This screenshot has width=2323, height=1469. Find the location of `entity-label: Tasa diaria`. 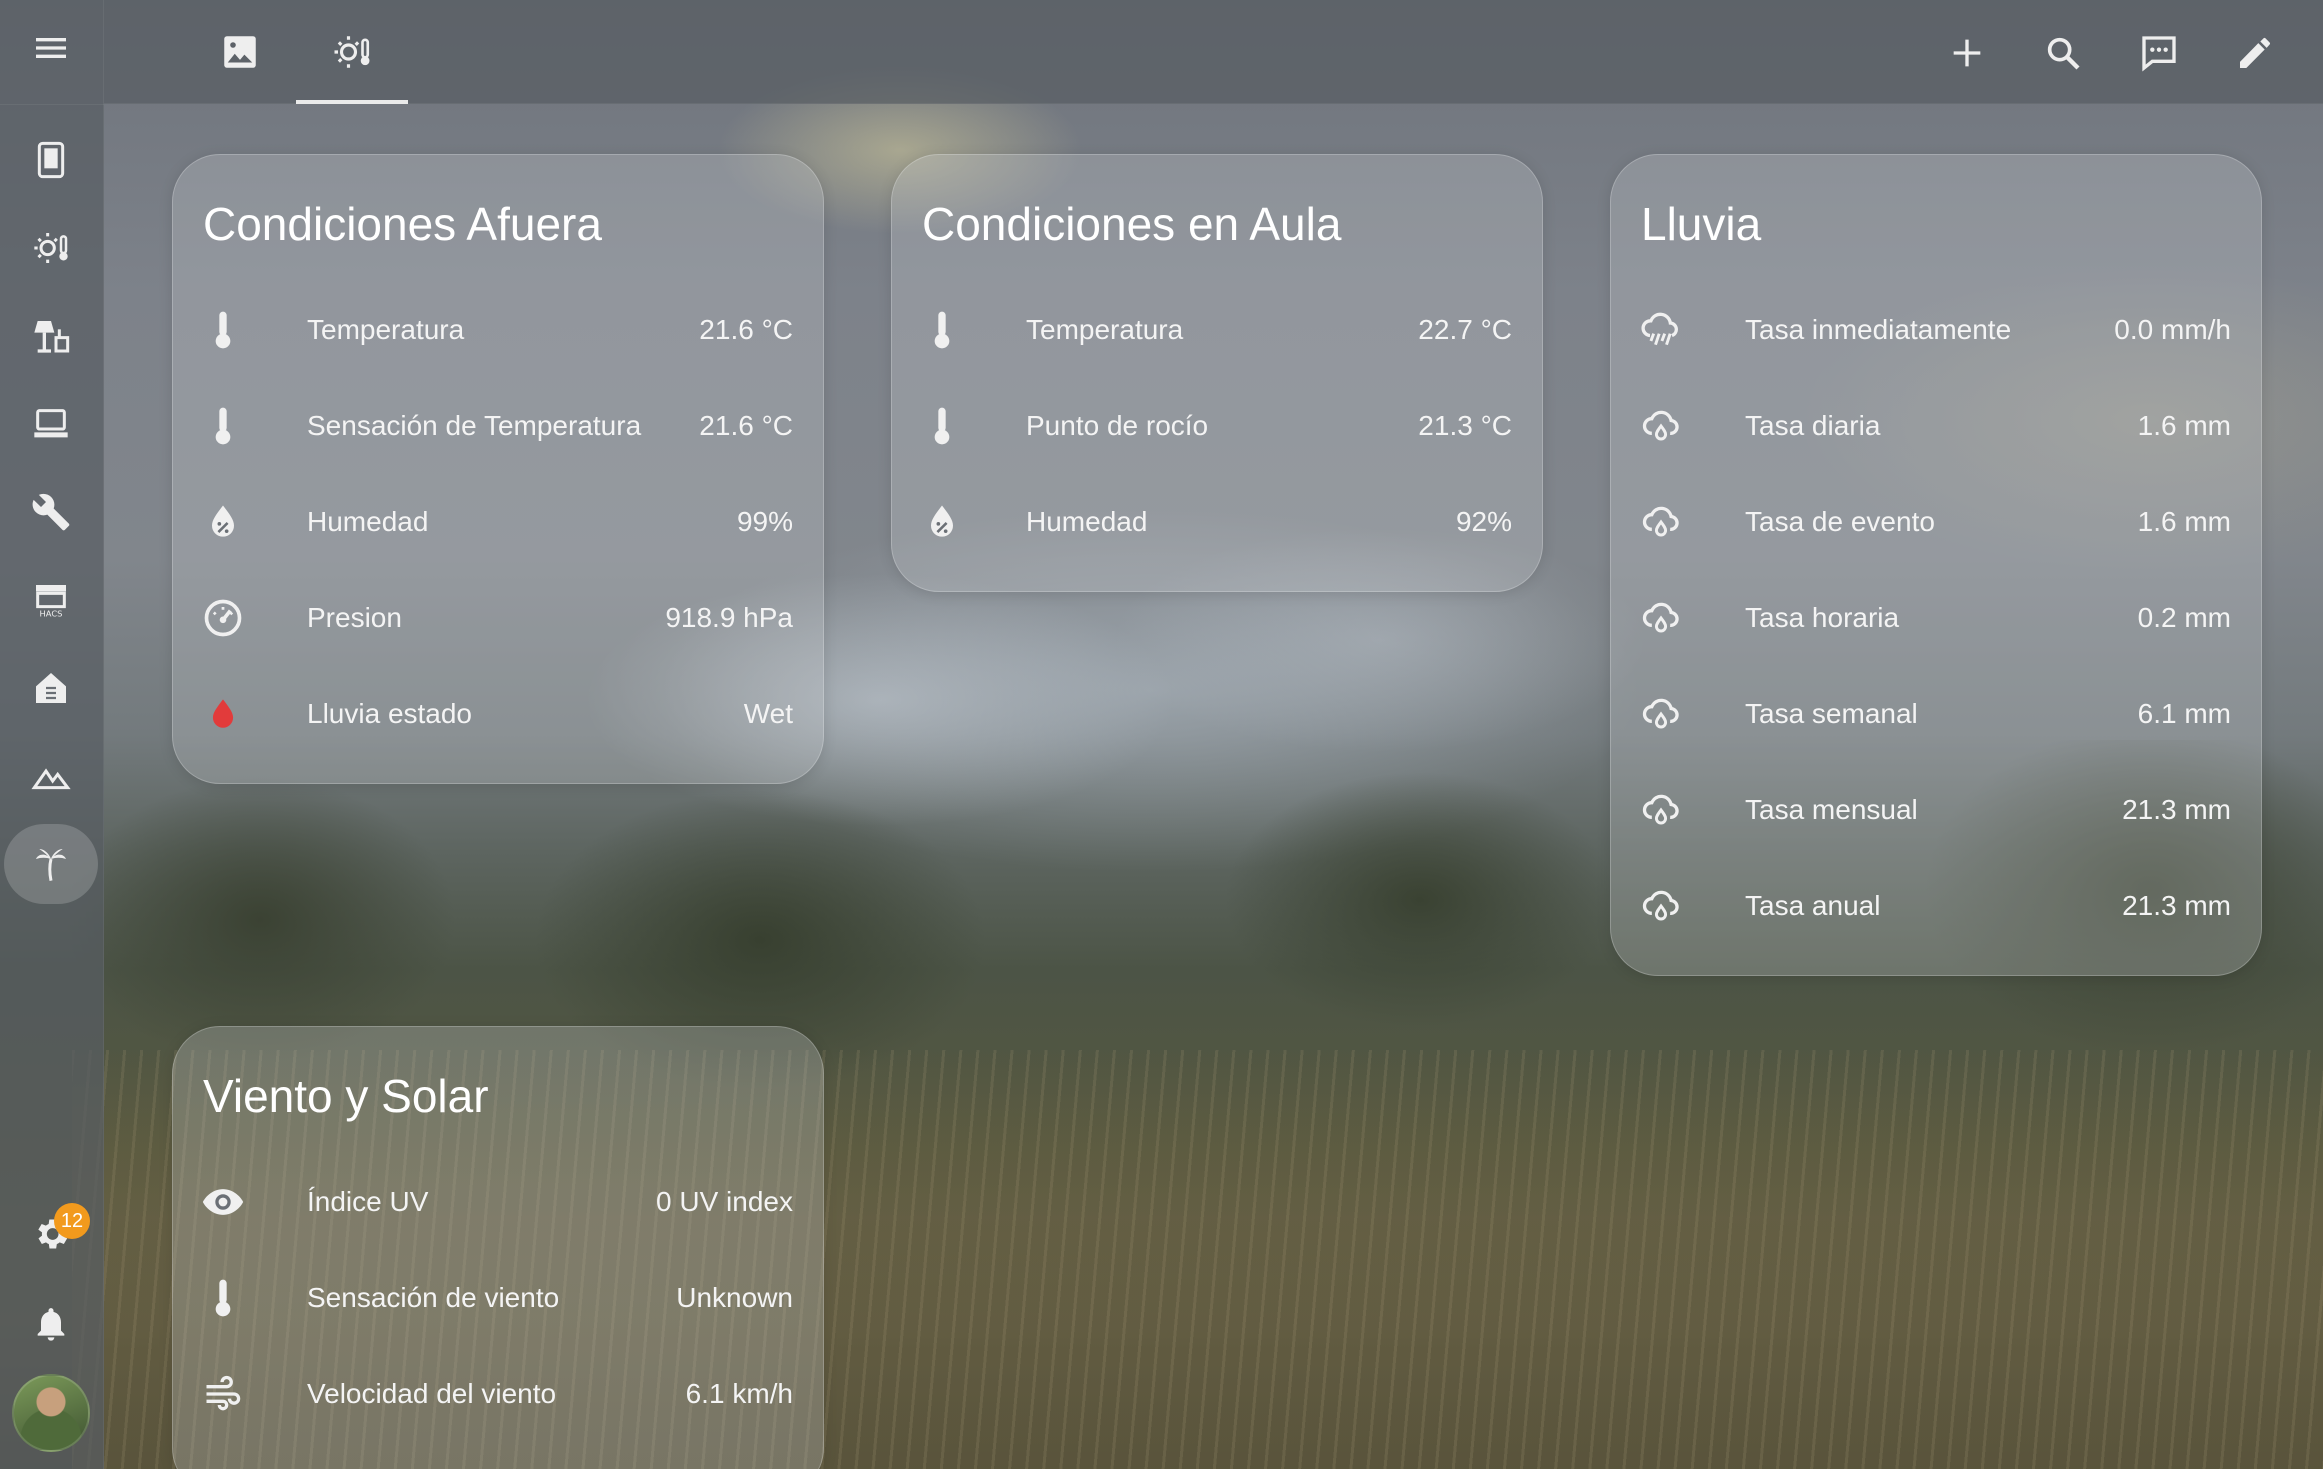

entity-label: Tasa diaria is located at coordinates (1813, 425).